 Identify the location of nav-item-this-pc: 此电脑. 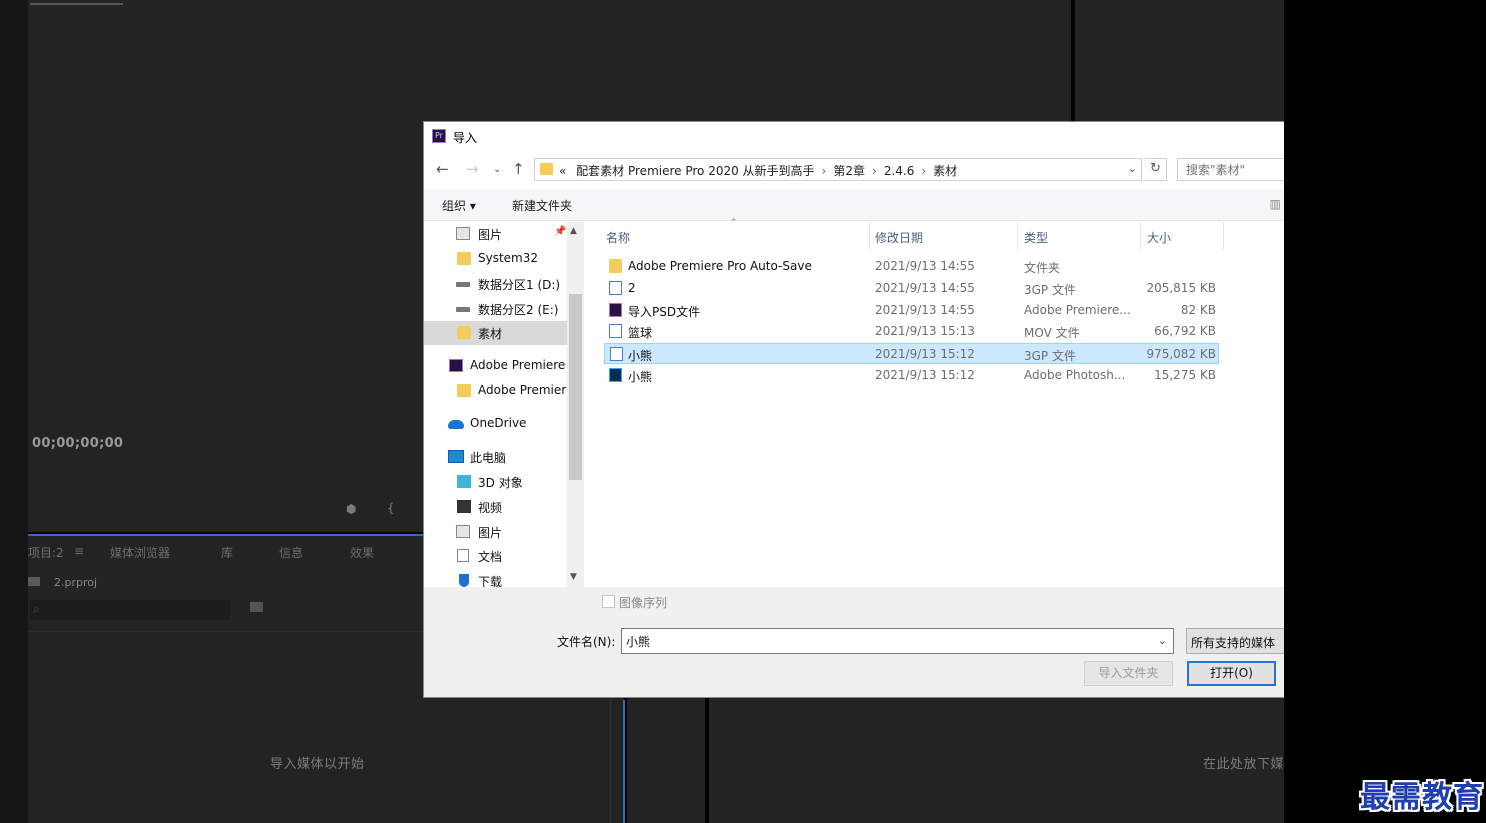
(512, 457).